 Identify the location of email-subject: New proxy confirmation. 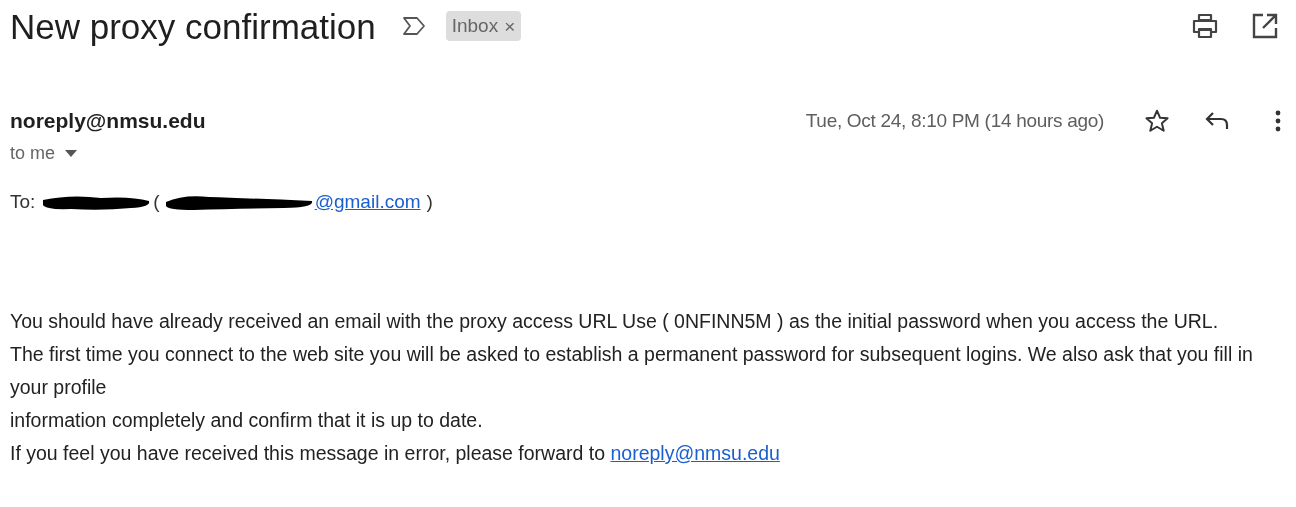
(193, 26).